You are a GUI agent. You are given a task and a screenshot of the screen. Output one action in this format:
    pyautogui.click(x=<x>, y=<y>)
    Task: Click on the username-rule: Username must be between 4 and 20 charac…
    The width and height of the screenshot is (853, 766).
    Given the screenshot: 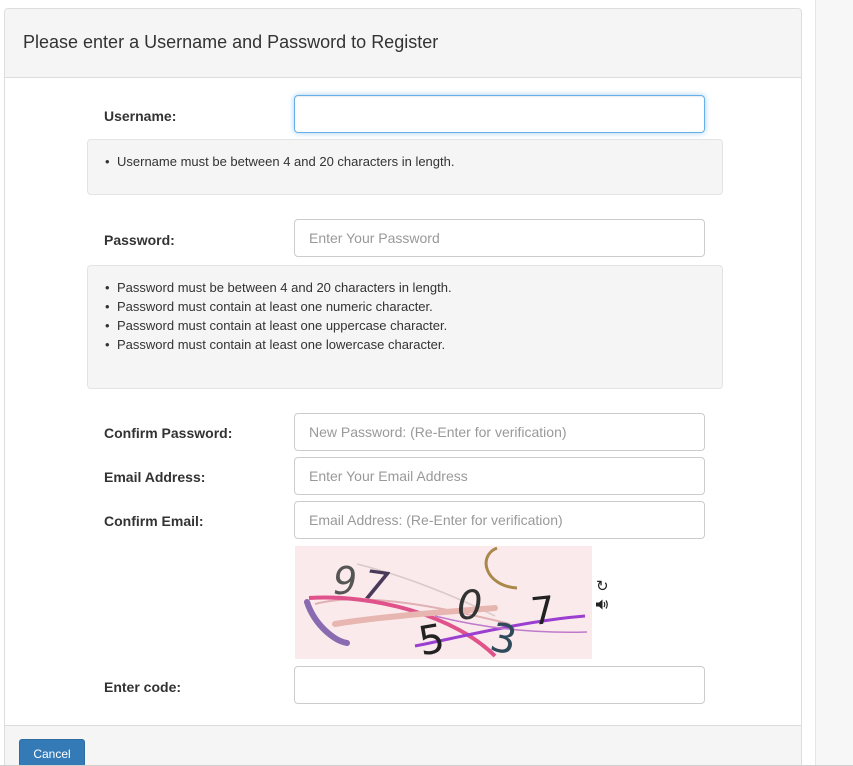 What is the action you would take?
    pyautogui.click(x=405, y=161)
    